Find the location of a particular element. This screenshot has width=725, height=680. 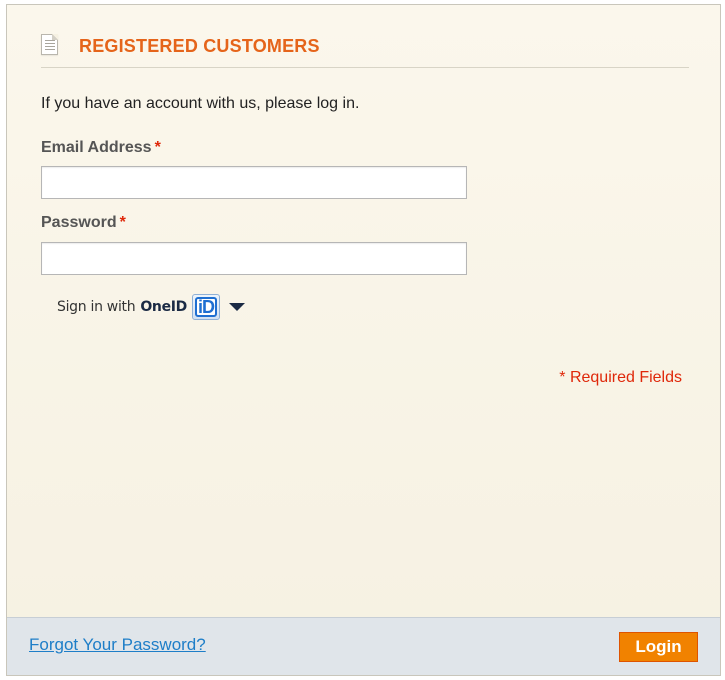

oneid-signin-button: Sign in with OneID iD is located at coordinates (151, 307).